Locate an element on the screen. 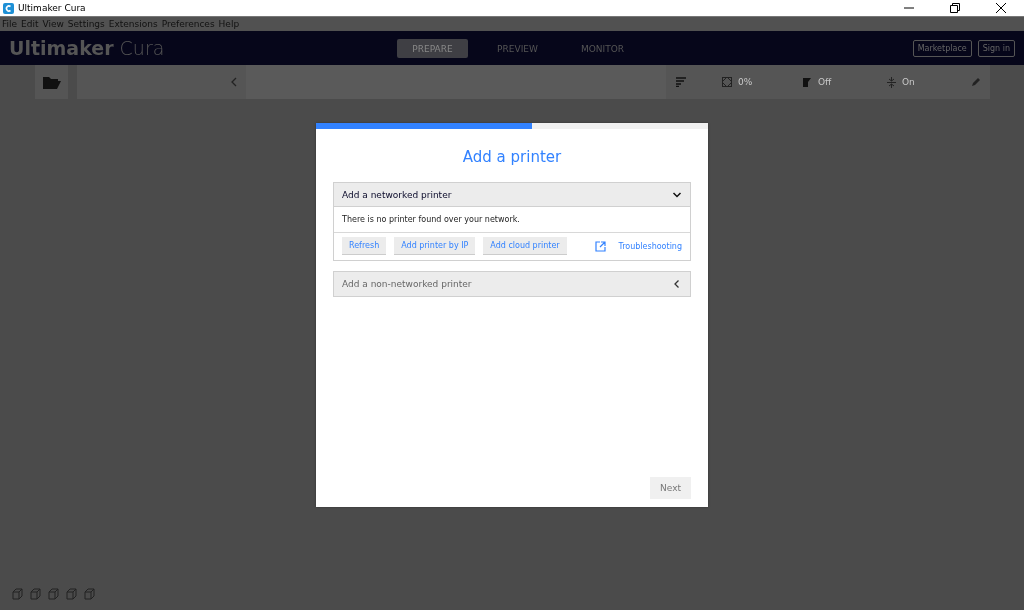  front-view-icon is located at coordinates (35, 594).